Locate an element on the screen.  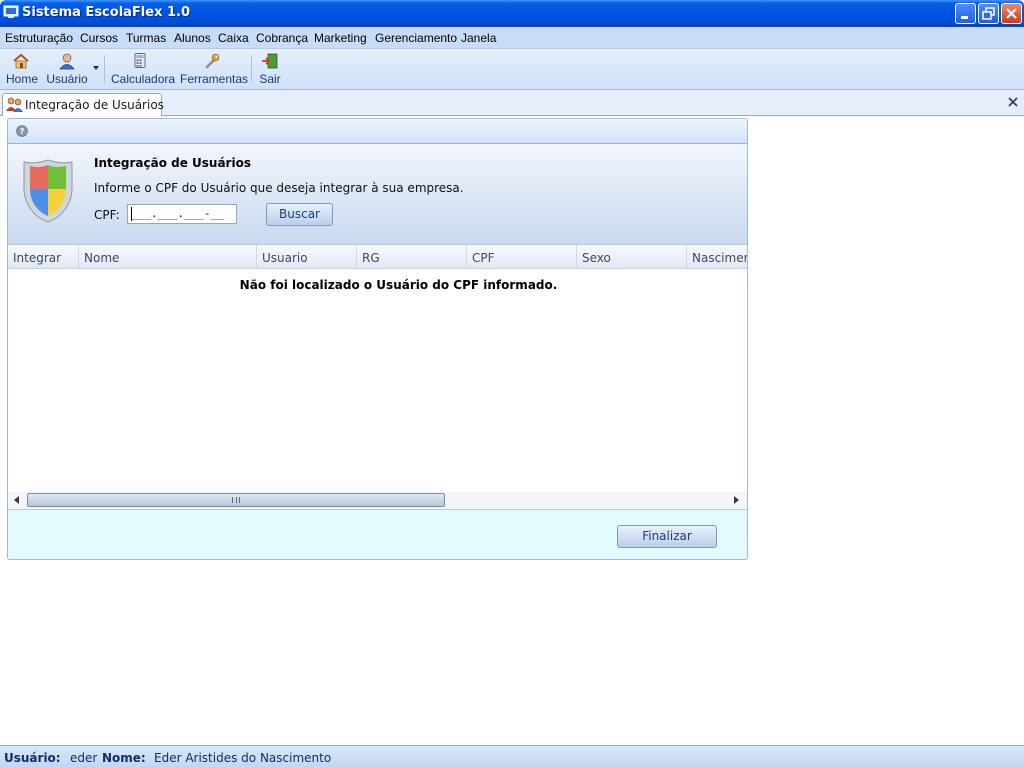
restore-button is located at coordinates (988, 13).